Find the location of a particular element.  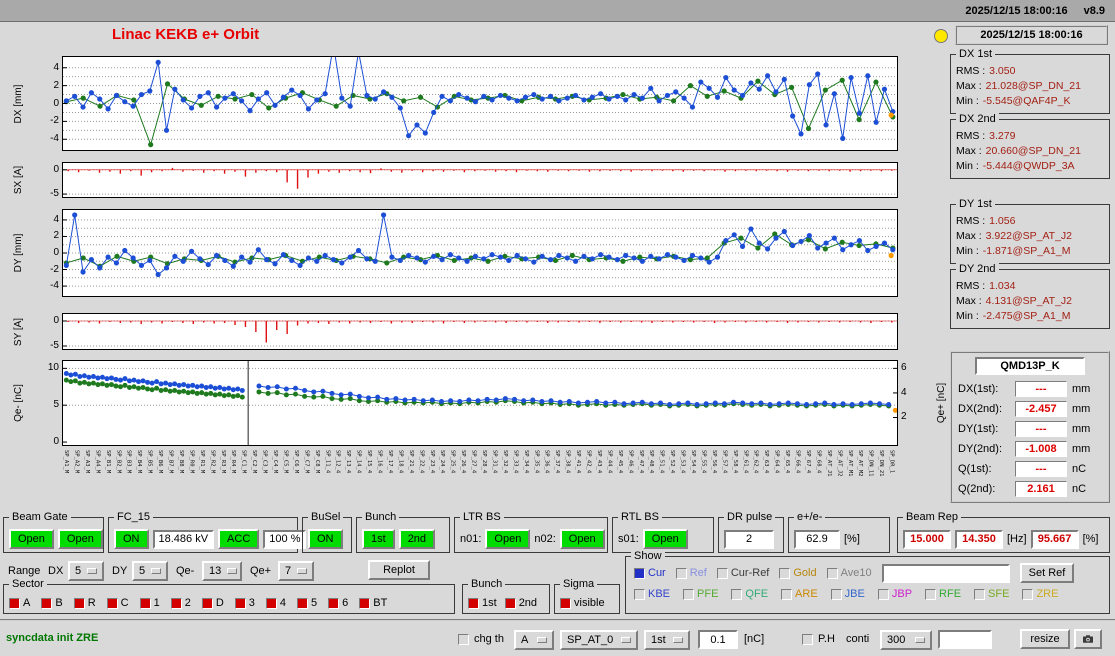

check-item-d: D is located at coordinates (212, 603).